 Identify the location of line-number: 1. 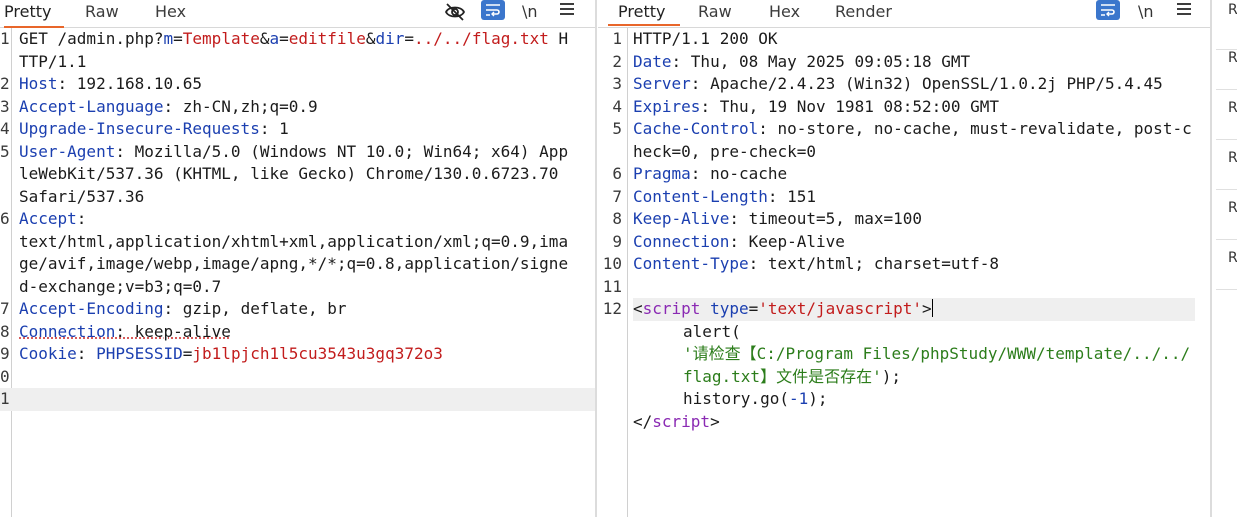
(610, 39).